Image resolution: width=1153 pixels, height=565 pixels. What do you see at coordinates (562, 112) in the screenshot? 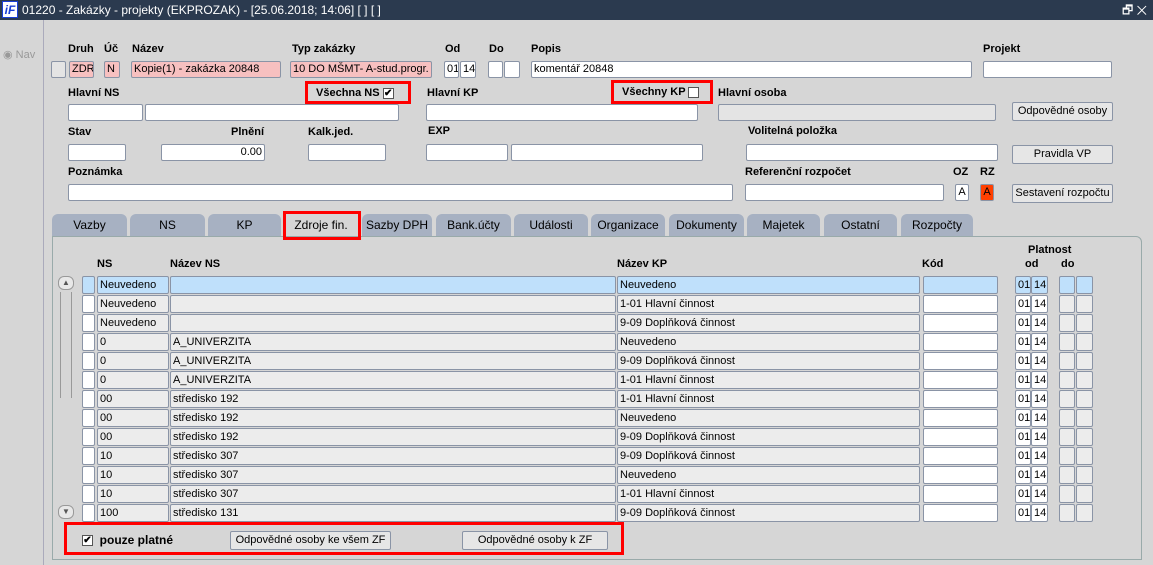
I see `hlavni-kp-field` at bounding box center [562, 112].